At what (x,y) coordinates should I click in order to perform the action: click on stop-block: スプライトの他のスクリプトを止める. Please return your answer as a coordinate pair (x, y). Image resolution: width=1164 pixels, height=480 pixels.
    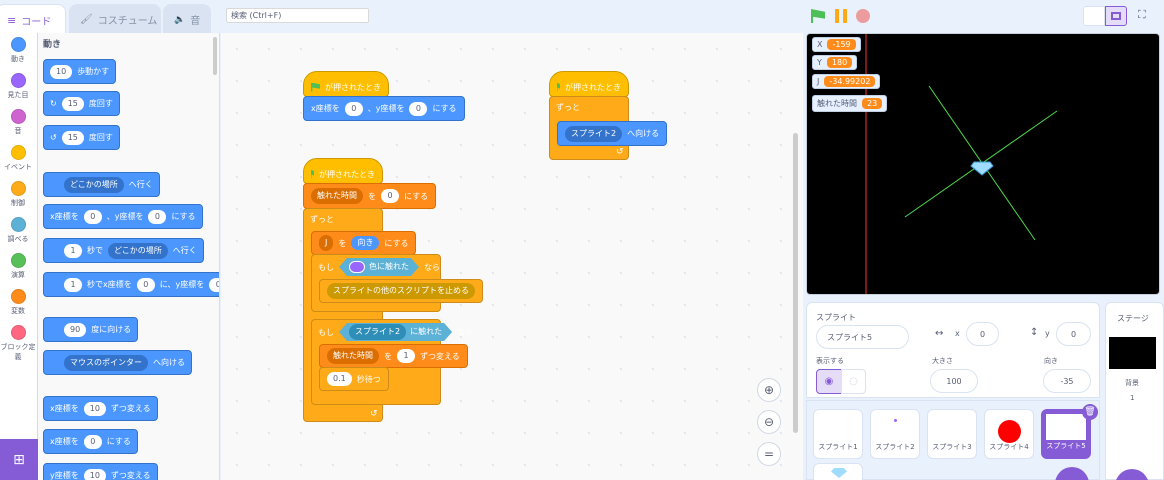
    Looking at the image, I should click on (401, 291).